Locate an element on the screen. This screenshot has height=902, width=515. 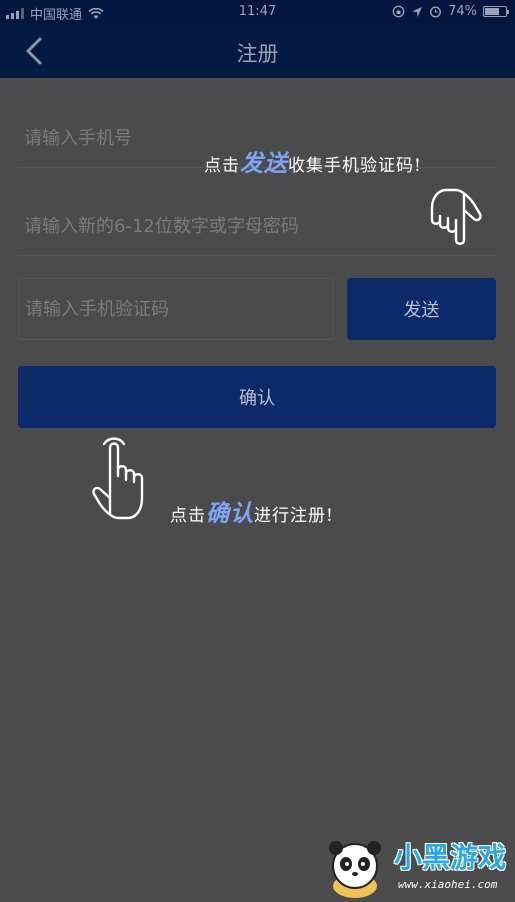
watermark: 小黑游戏 www.xiaohei.com is located at coordinates (416, 866).